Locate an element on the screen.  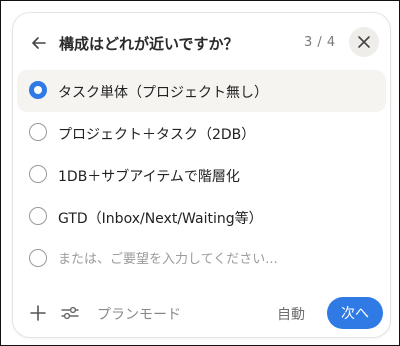
auto-mode-button: 自動 is located at coordinates (291, 314).